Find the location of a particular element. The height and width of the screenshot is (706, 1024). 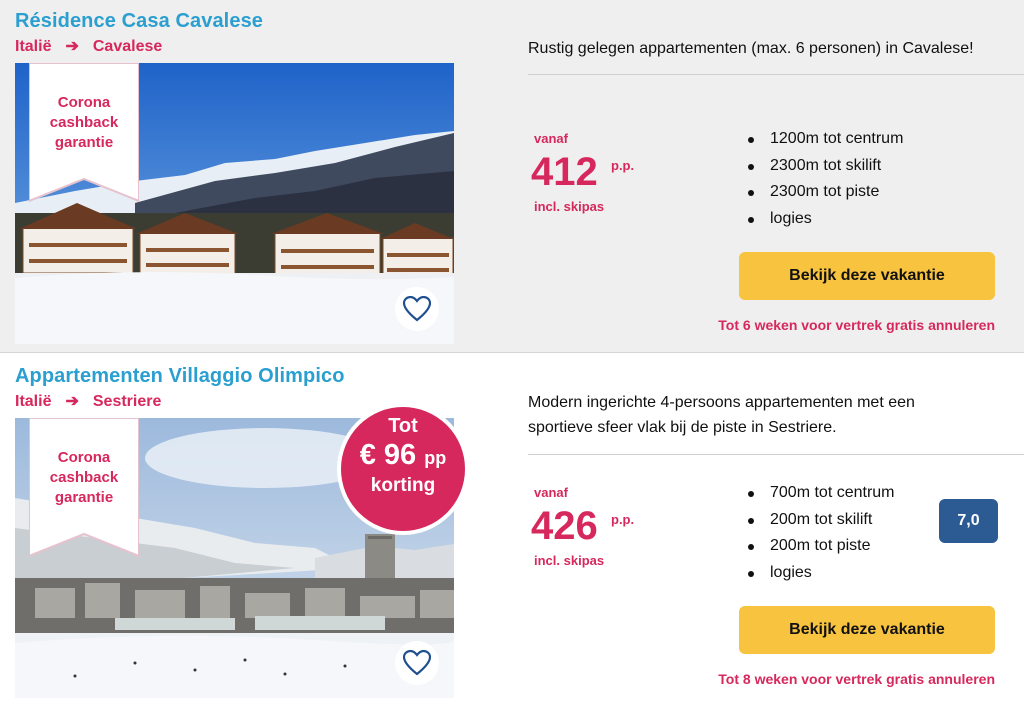

discount-amount: € 96 pp is located at coordinates (403, 456).